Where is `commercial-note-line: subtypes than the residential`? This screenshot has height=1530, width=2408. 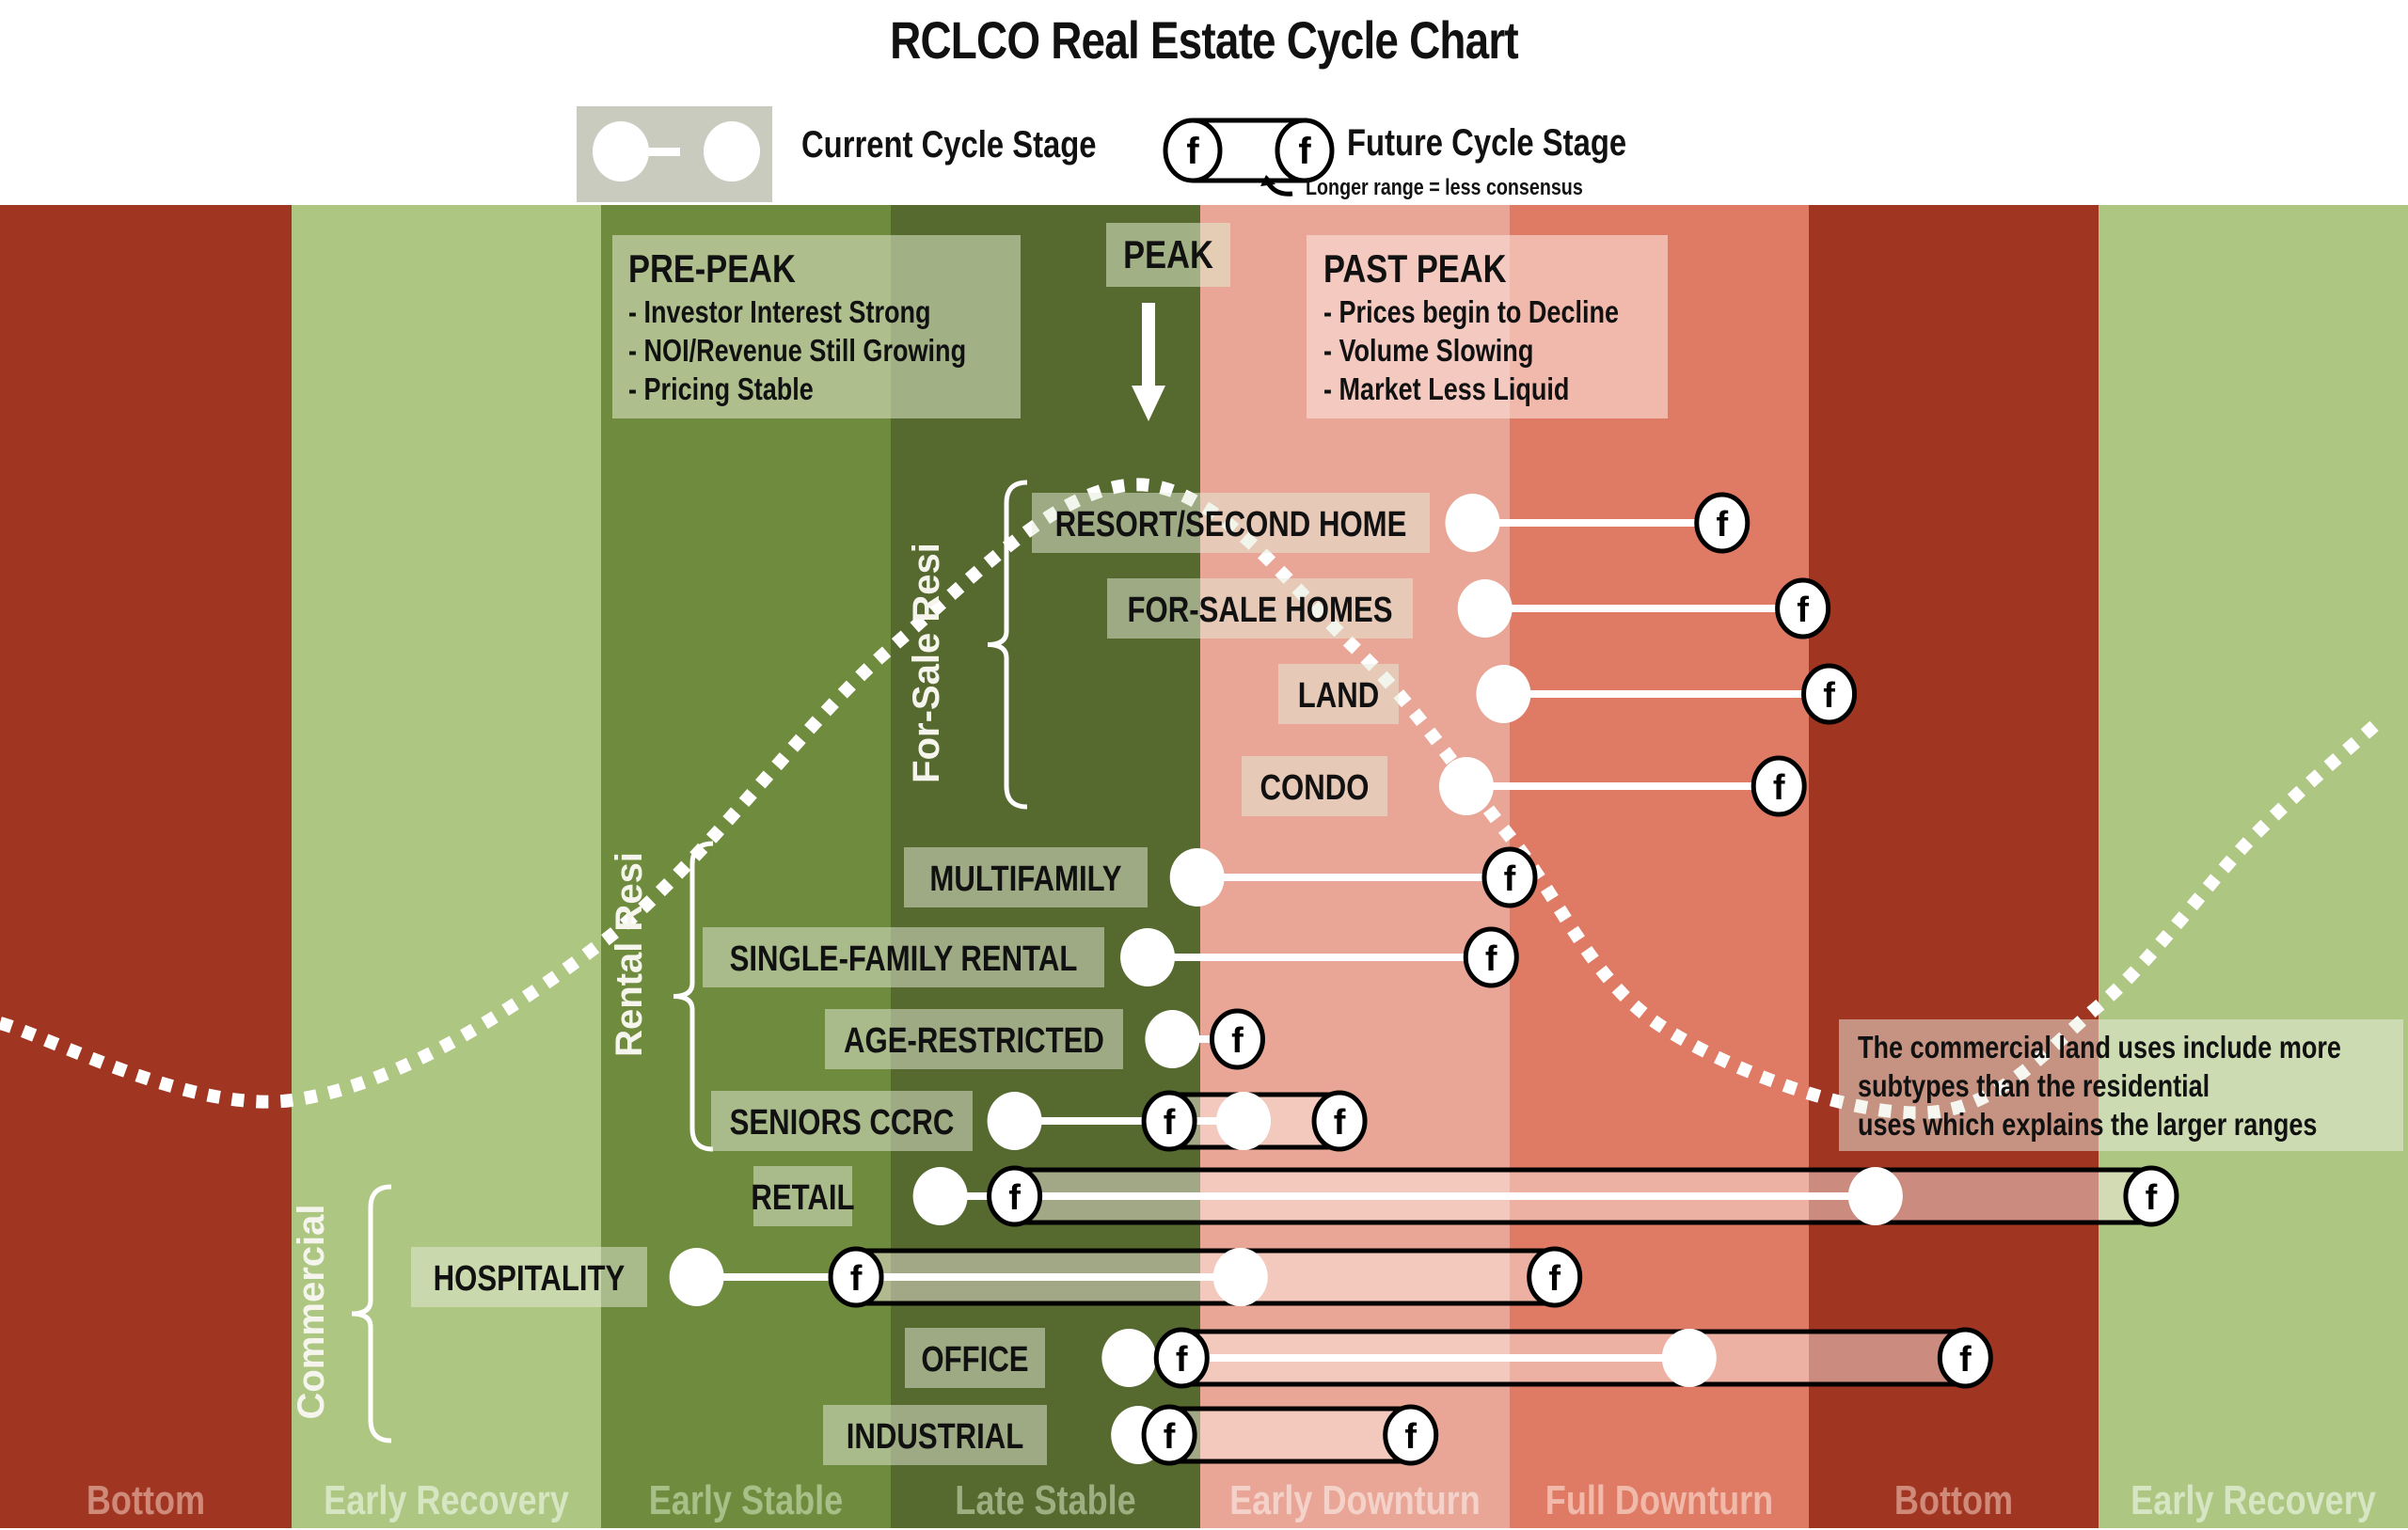
commercial-note-line: subtypes than the residential is located at coordinates (2034, 1087).